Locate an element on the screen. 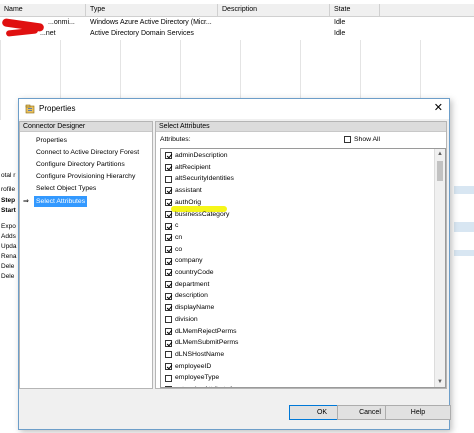 The image size is (474, 433). attribute-item: dLMemSubmitPerms is located at coordinates (201, 343).